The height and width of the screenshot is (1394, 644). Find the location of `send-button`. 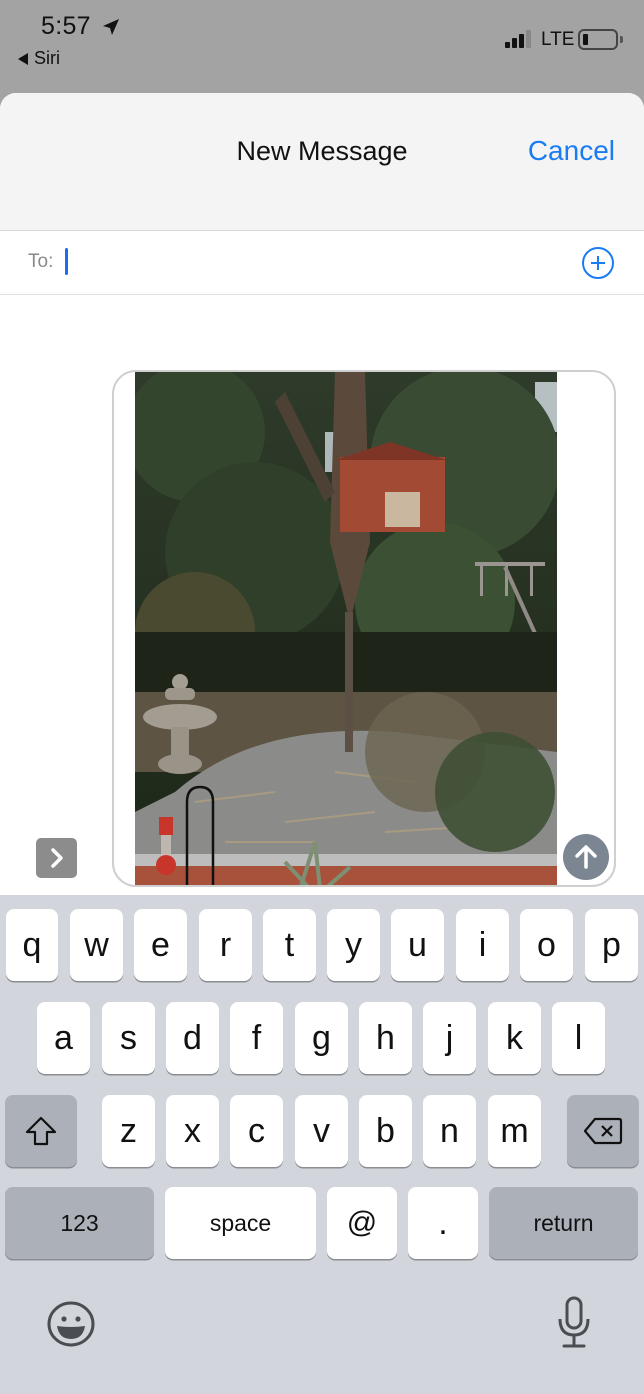

send-button is located at coordinates (586, 857).